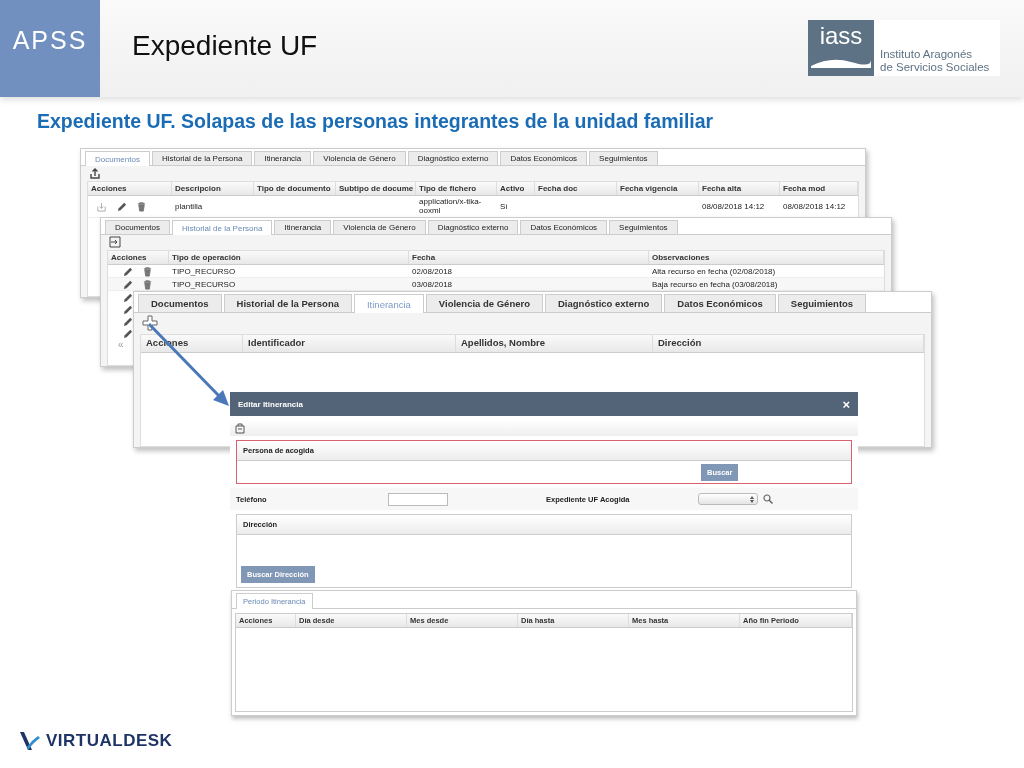 The height and width of the screenshot is (768, 1024). I want to click on table-cell-text: 03/08/2018, so click(432, 284).